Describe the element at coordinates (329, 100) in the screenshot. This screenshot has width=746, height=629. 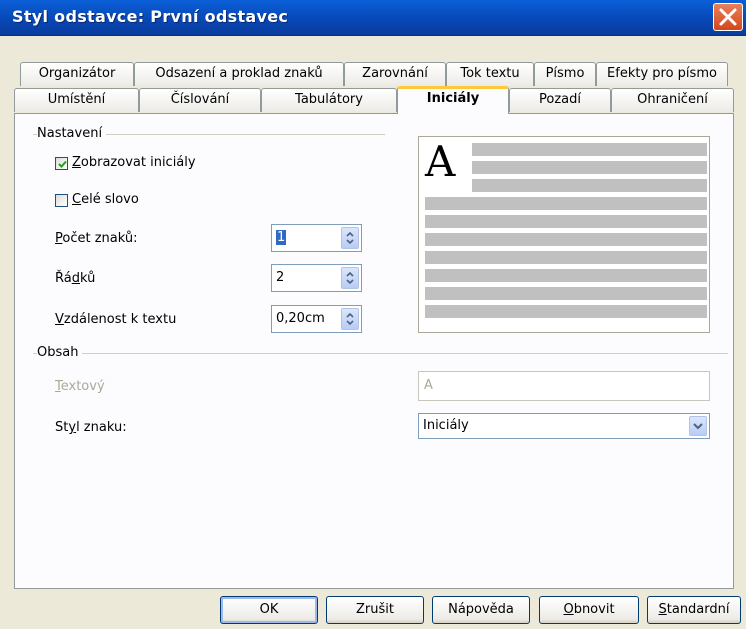
I see `tab-tabulatory: Tabulátory` at that location.